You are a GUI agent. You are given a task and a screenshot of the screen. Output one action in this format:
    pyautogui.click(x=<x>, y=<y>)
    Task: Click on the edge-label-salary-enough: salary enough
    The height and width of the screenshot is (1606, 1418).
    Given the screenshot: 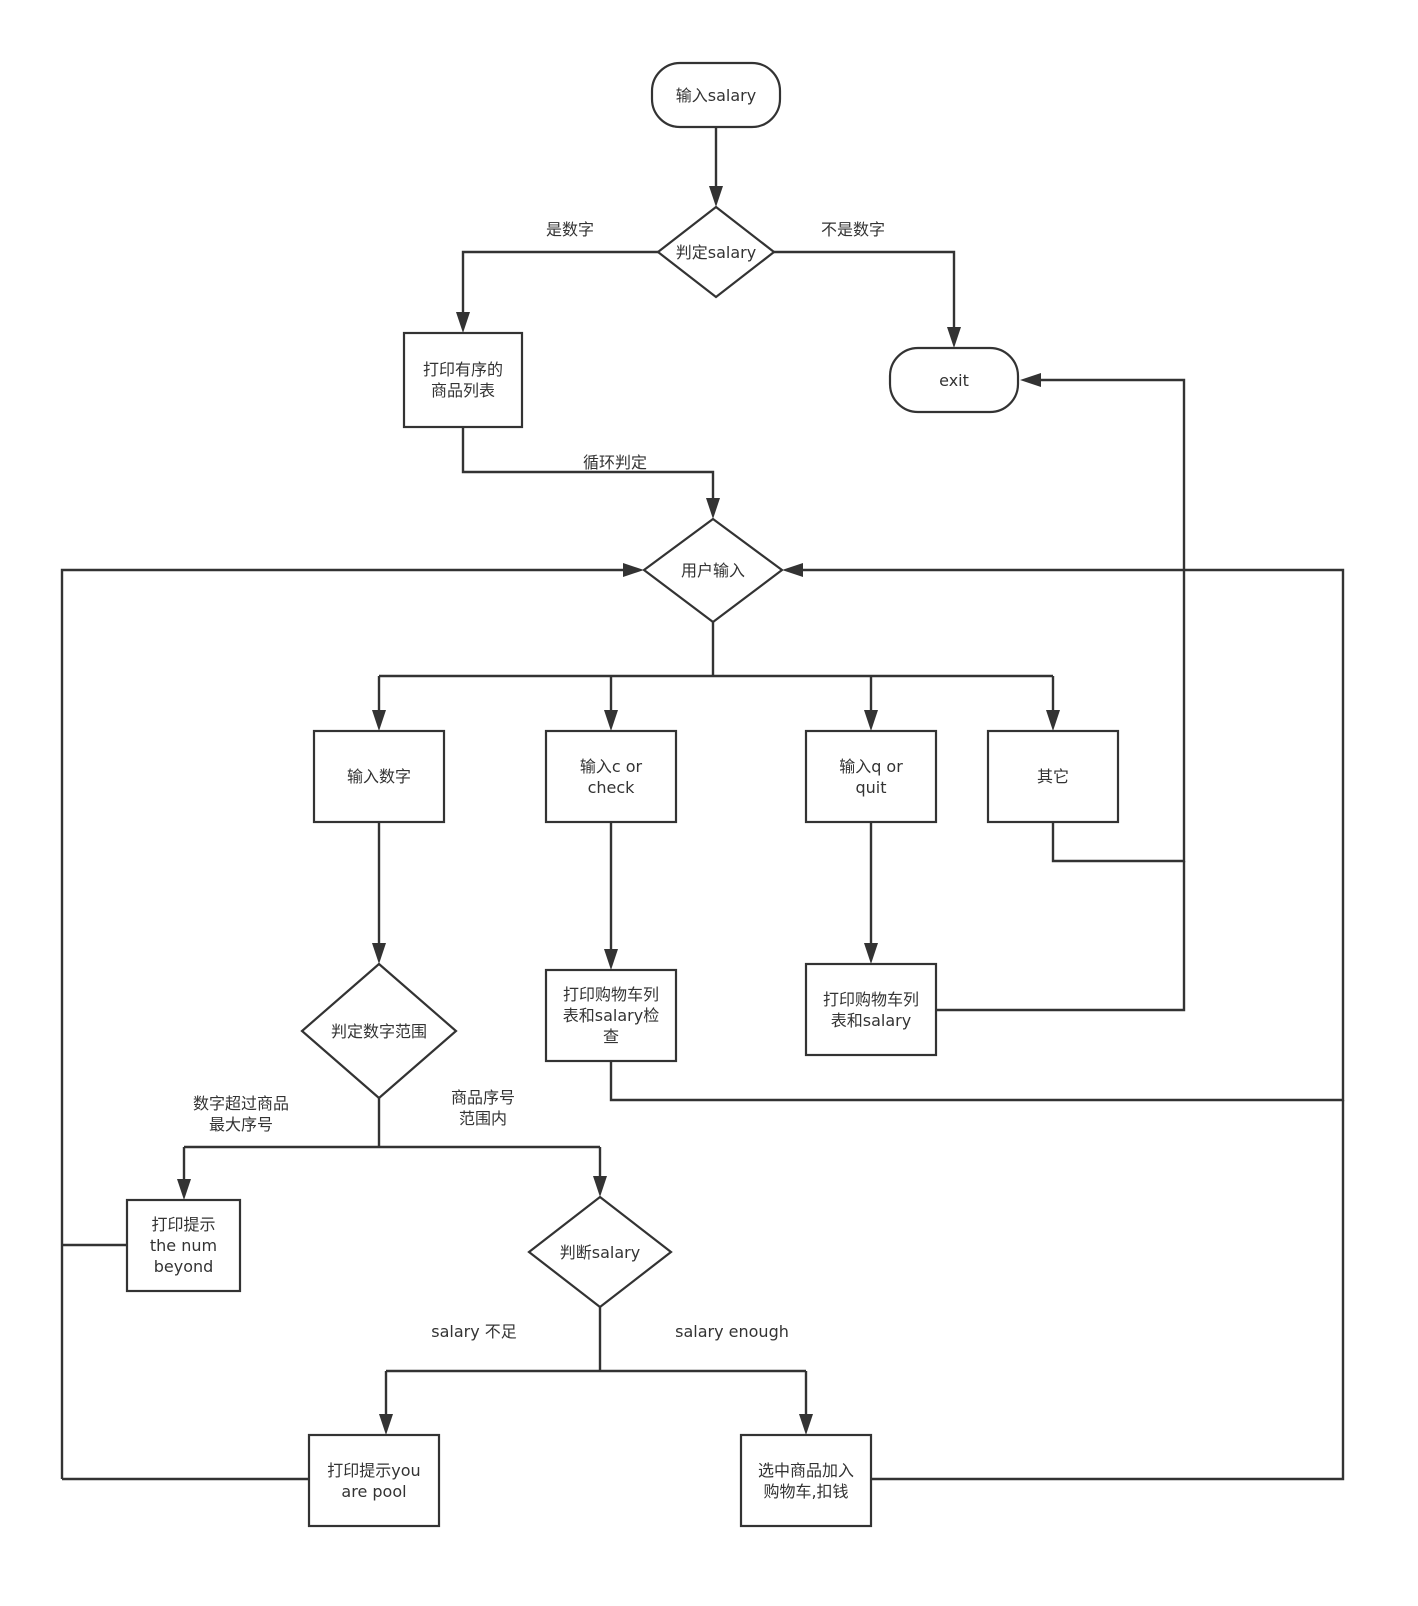 What is the action you would take?
    pyautogui.click(x=732, y=1331)
    